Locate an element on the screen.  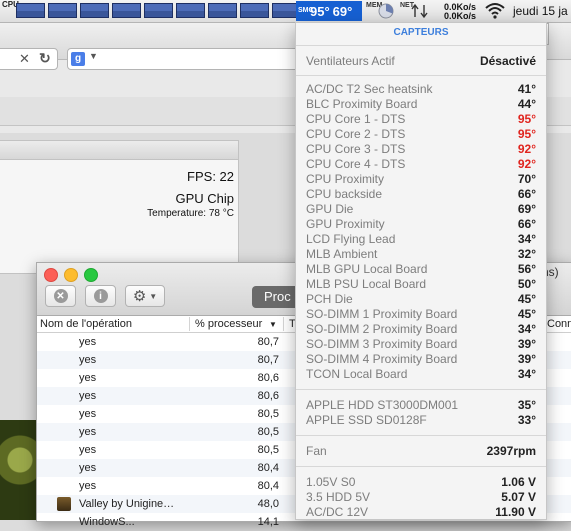
gpu-benchmark-window: FPS: 22 GPU Chip Temperature: 78 °C is located at coordinates (119, 207).